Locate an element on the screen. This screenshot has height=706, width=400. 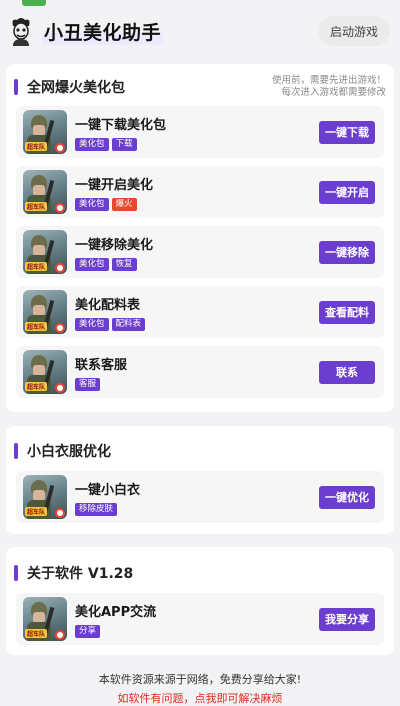
share-button: 我要分享 is located at coordinates (347, 619).